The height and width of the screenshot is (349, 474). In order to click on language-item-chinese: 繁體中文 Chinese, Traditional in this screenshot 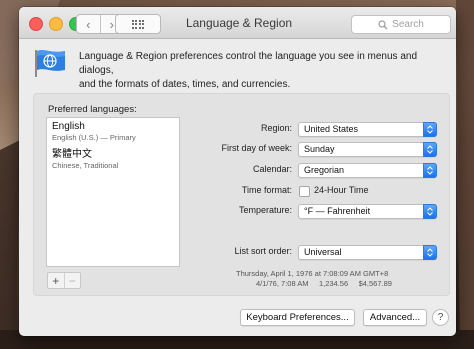, I will do `click(113, 158)`.